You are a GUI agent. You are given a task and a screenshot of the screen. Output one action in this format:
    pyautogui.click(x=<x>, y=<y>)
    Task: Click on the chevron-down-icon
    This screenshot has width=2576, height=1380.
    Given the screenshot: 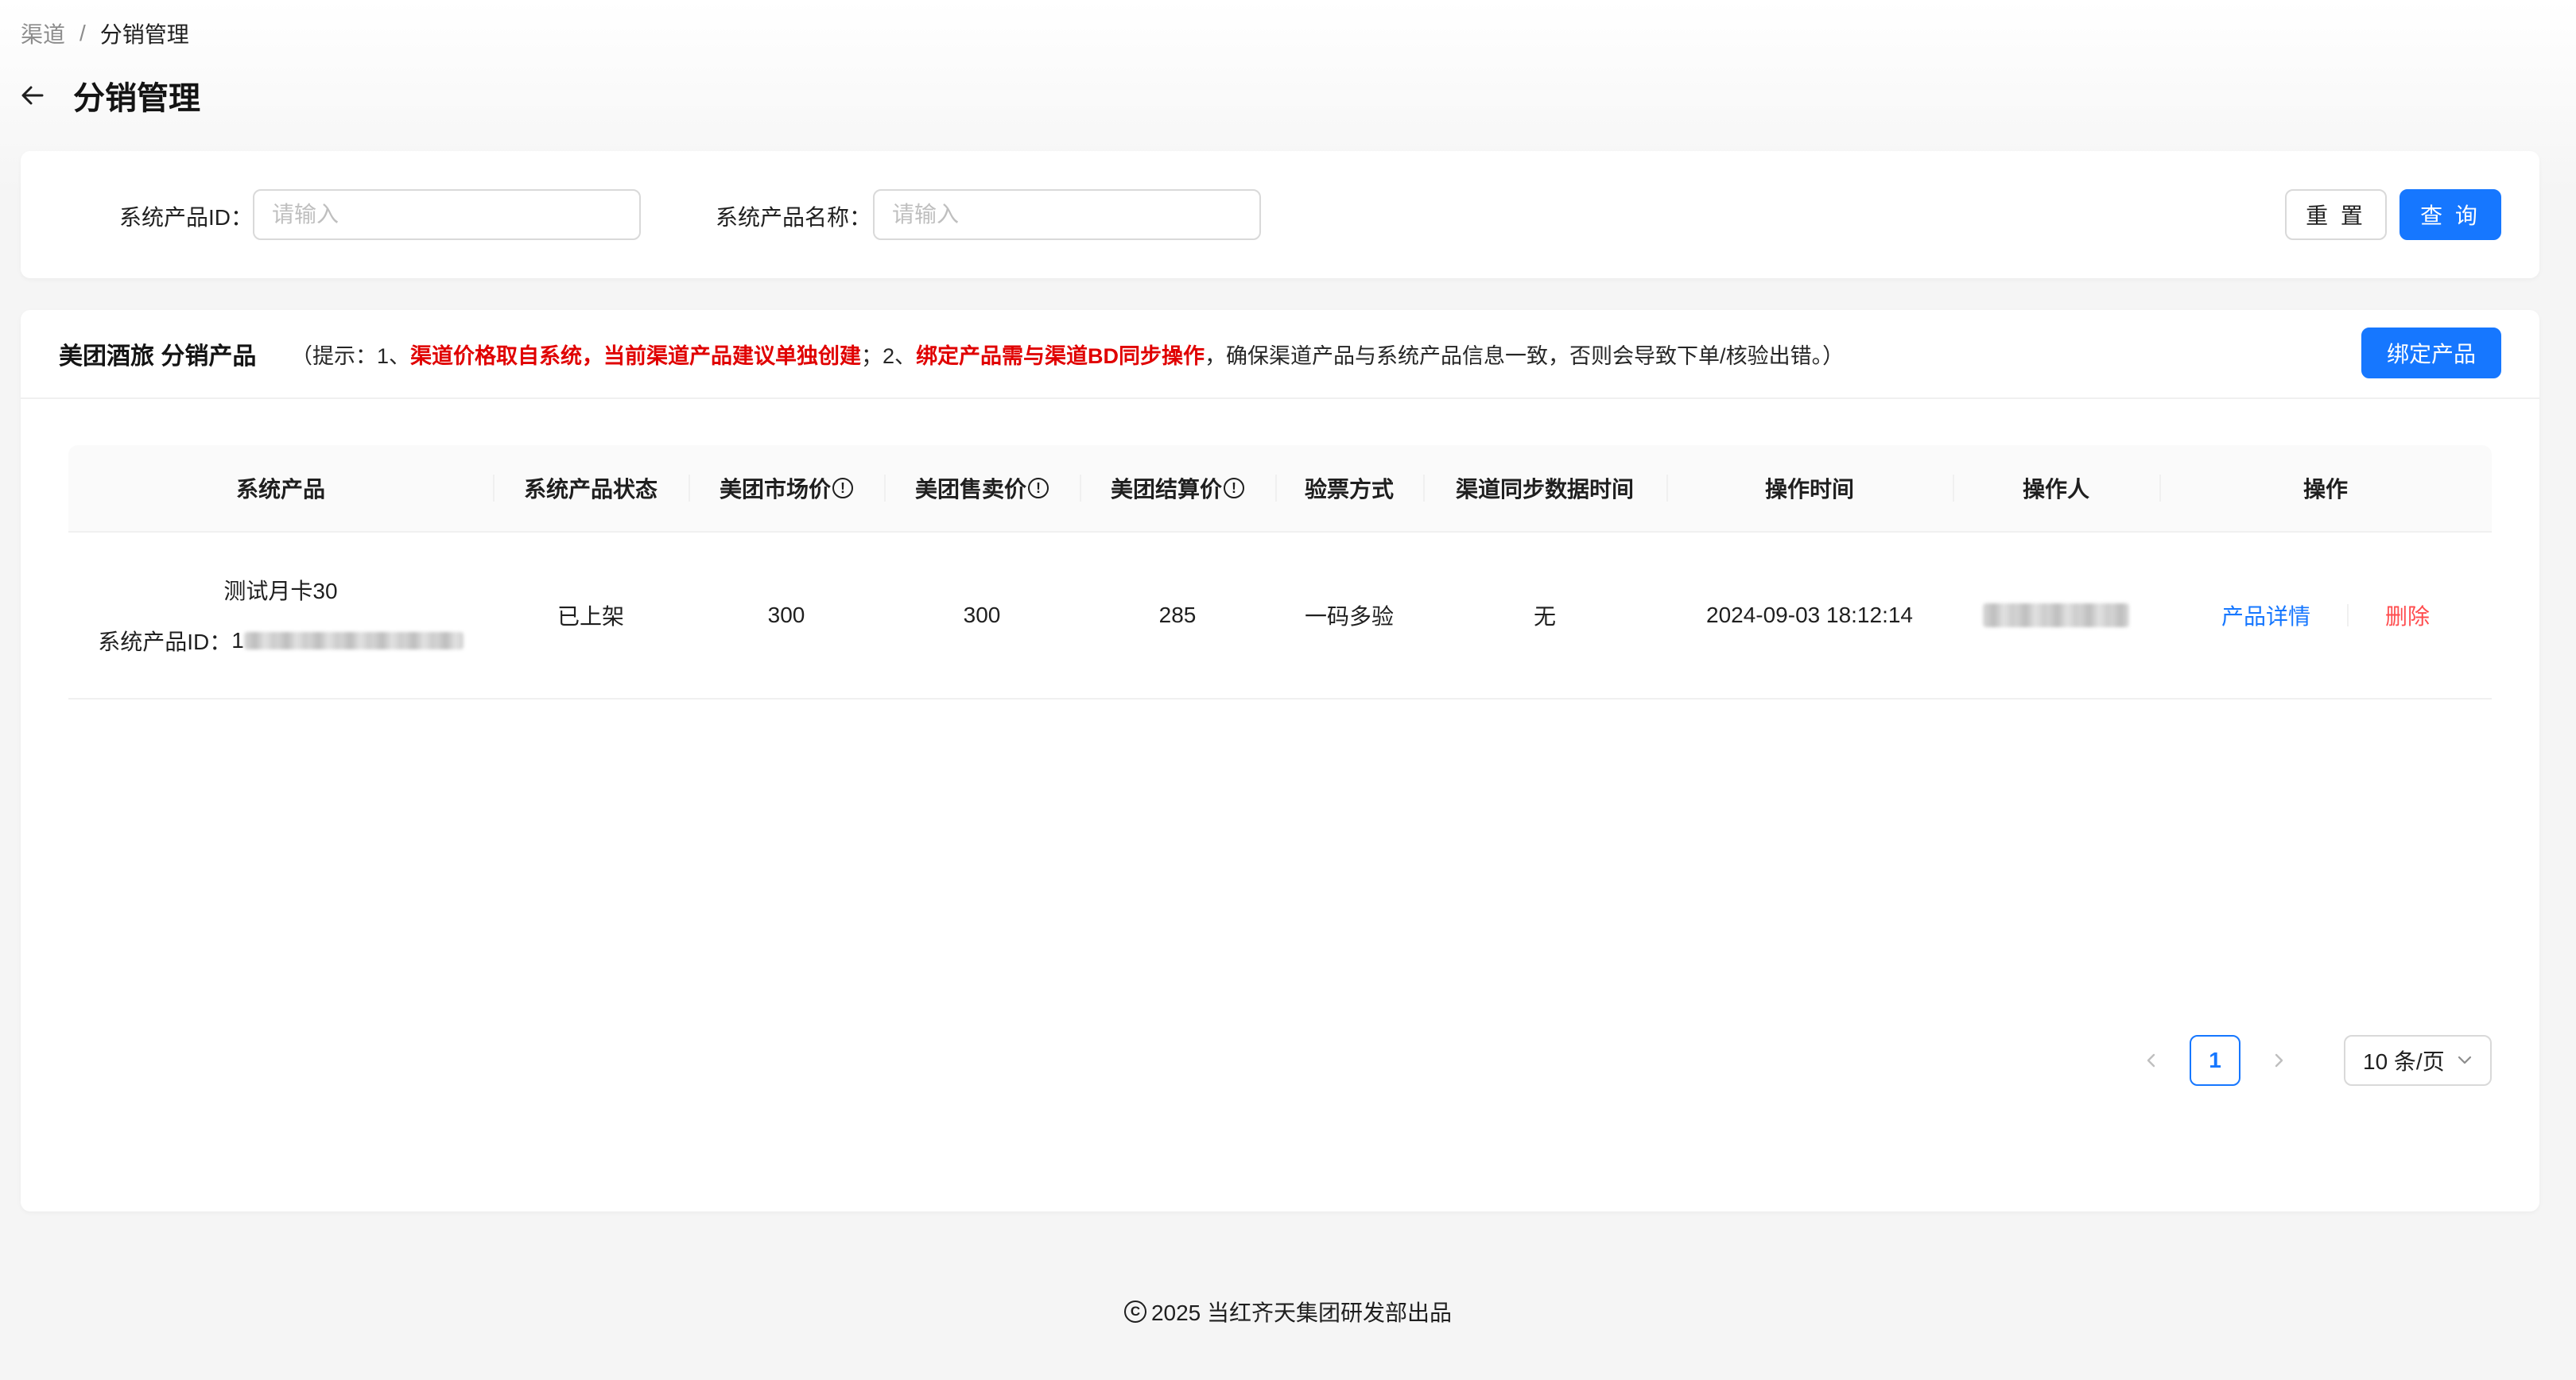 What is the action you would take?
    pyautogui.click(x=2465, y=1060)
    